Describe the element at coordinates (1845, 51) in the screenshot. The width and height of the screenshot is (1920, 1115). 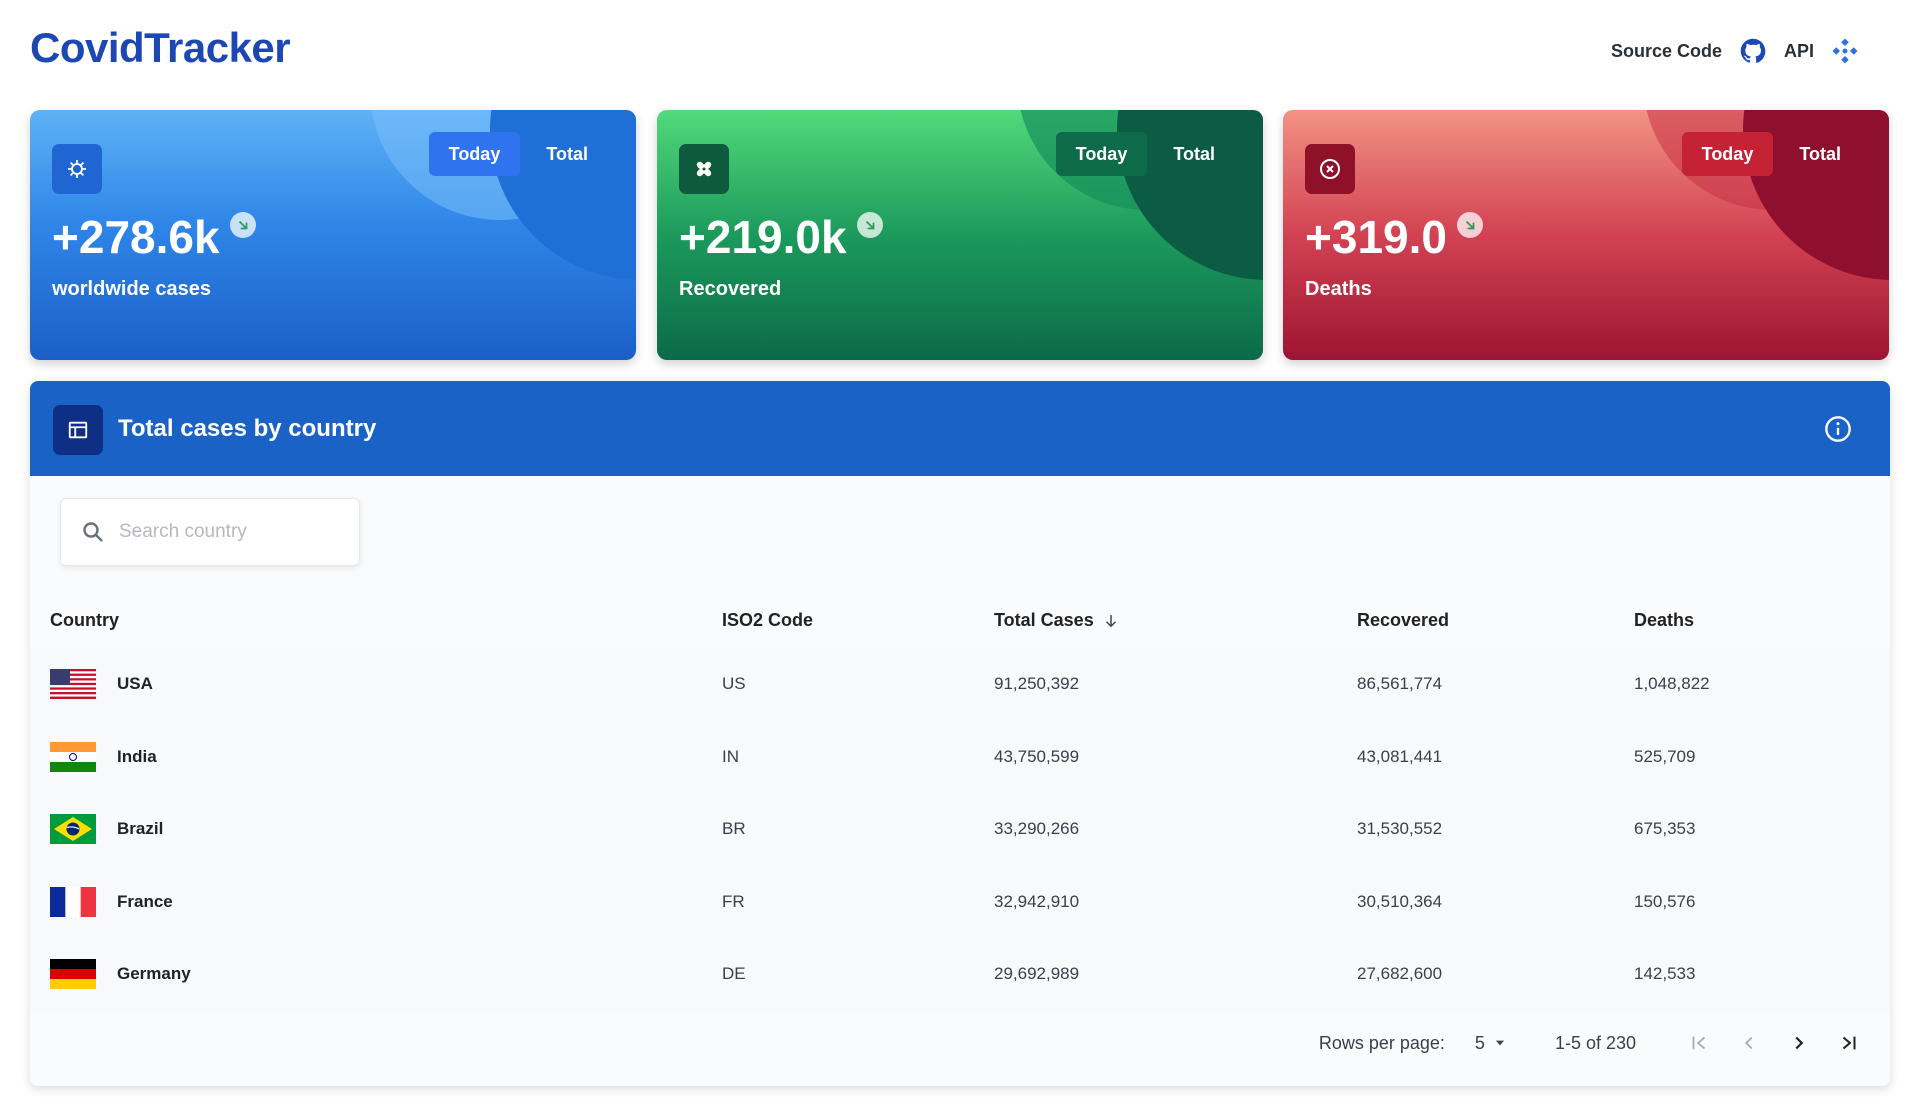
I see `api-diamond-icon` at that location.